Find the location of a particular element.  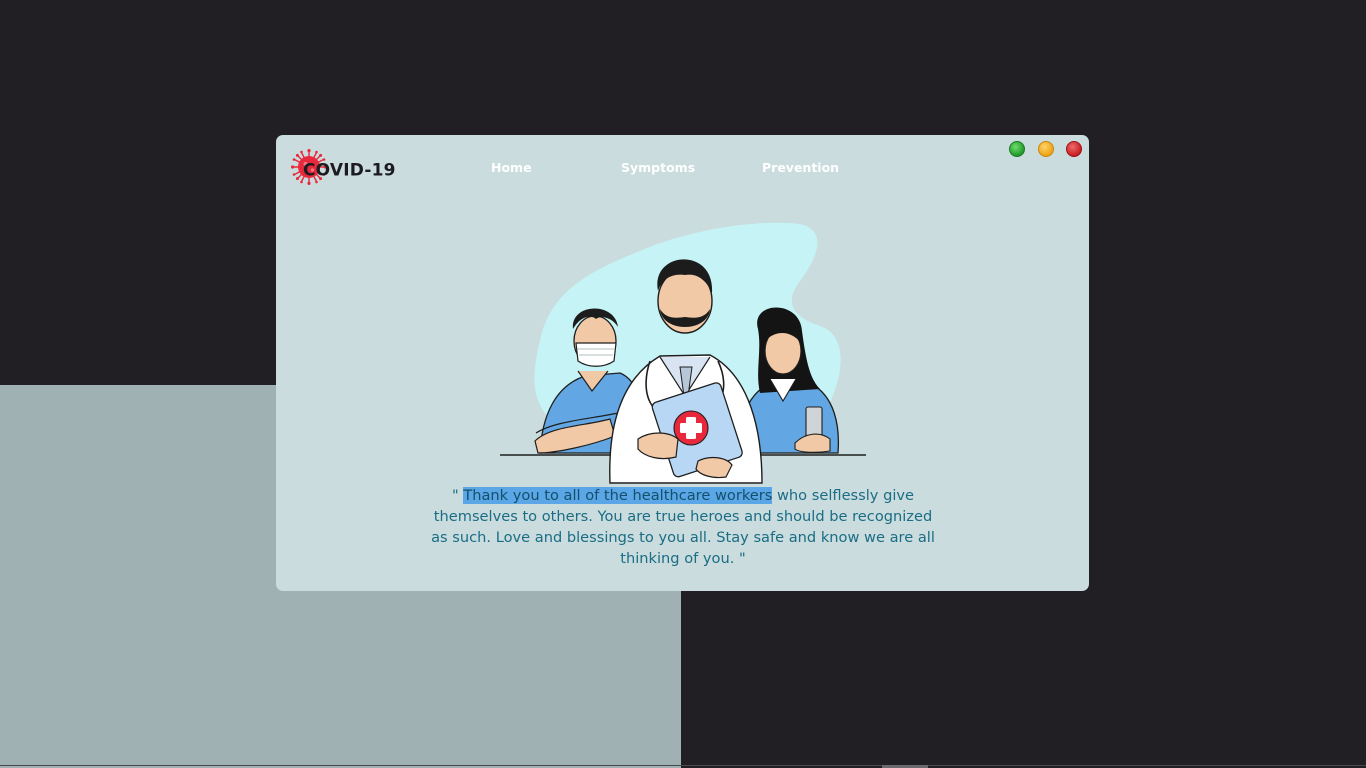

medical-cross-icon is located at coordinates (691, 428).